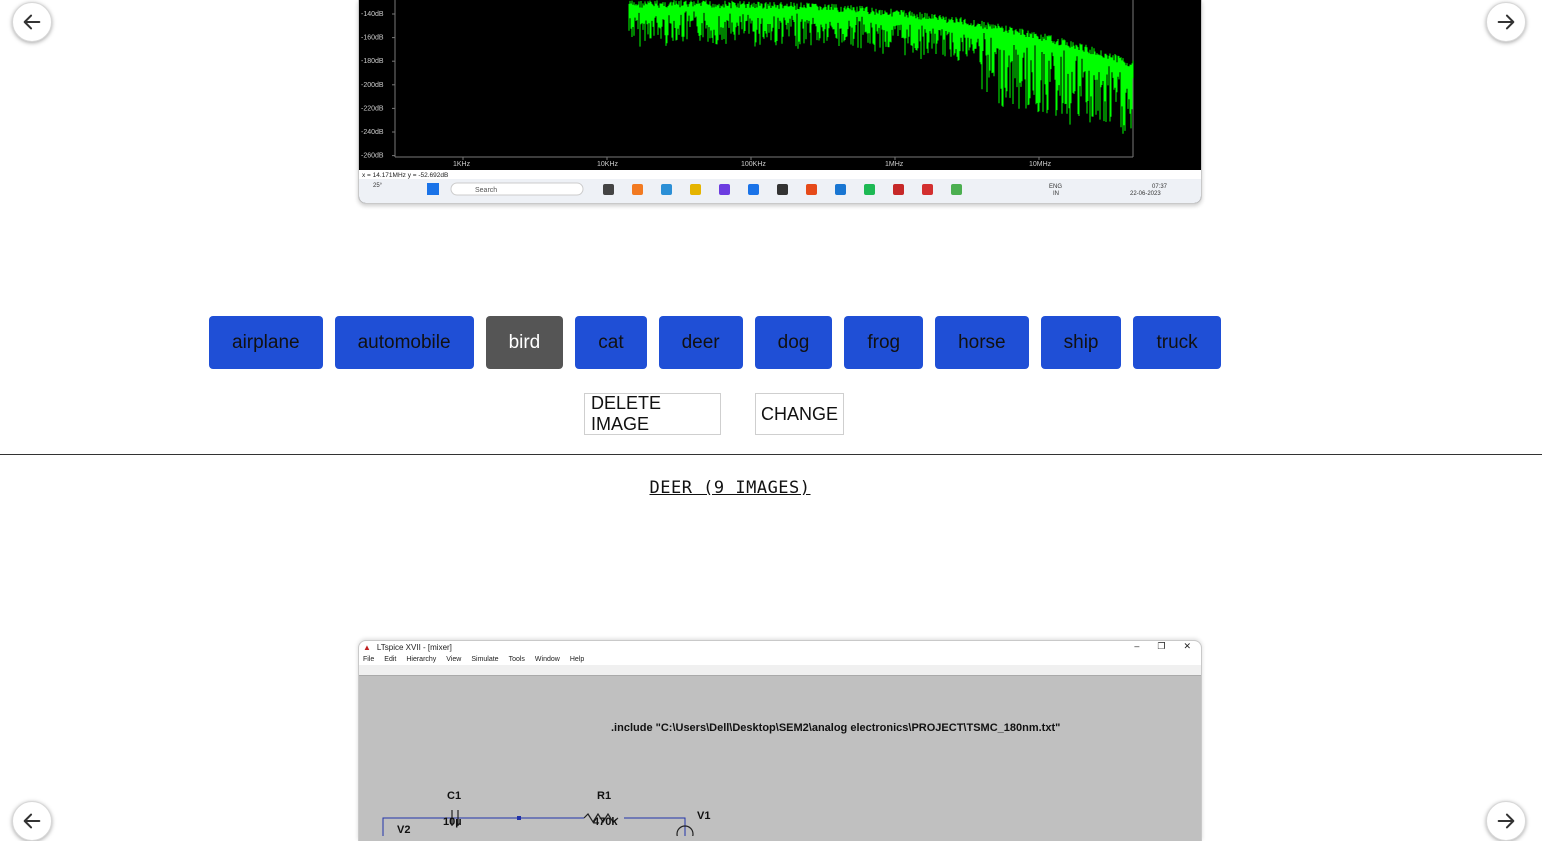 This screenshot has width=1542, height=841. I want to click on window-controls: – ❐ ✕, so click(1162, 646).